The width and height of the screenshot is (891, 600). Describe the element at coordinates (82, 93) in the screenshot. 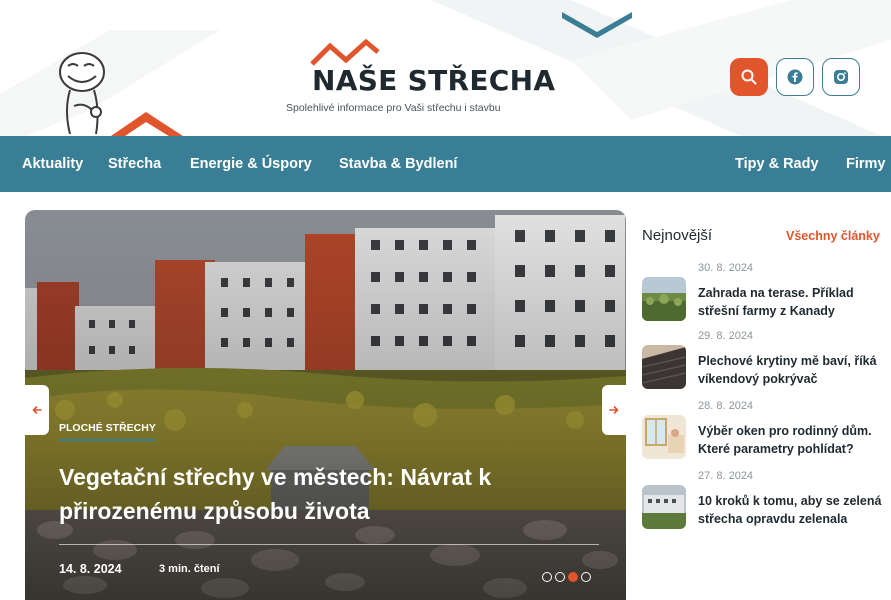

I see `mascot-illustration` at that location.